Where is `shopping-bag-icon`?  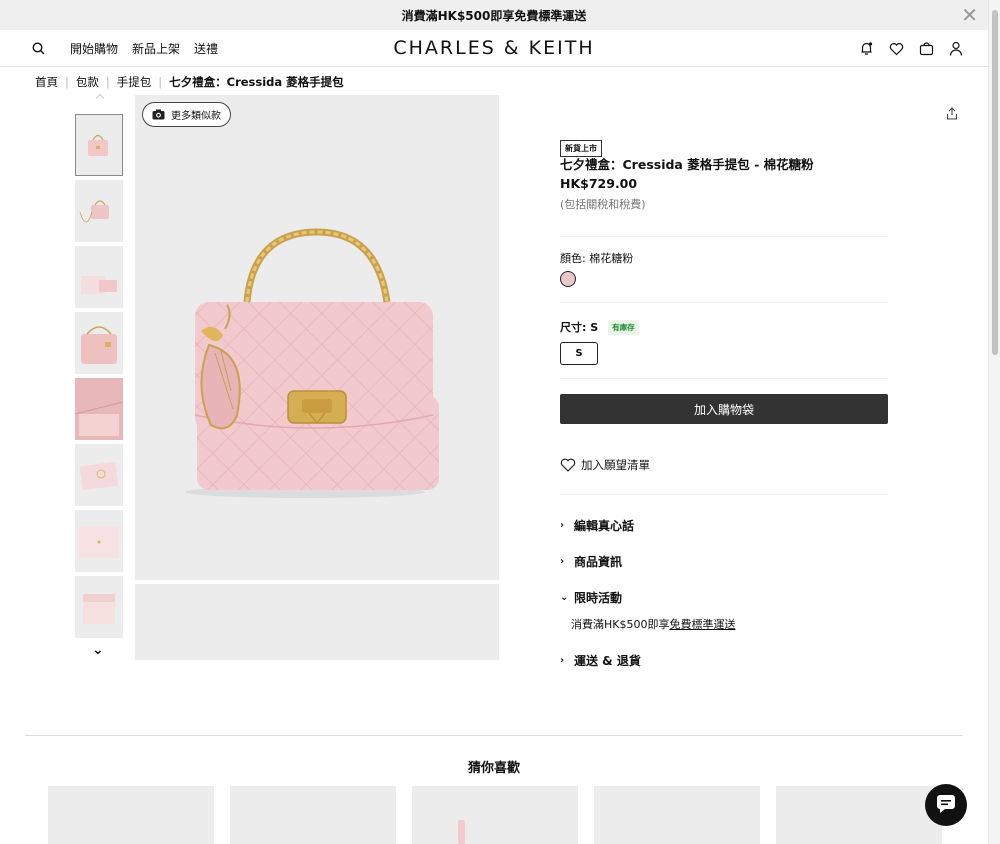
shopping-bag-icon is located at coordinates (926, 49).